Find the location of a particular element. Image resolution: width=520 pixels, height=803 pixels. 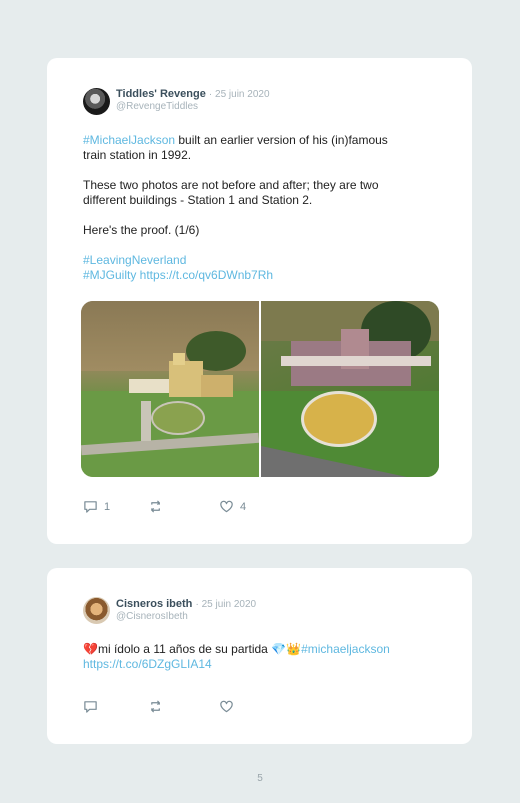

broken-heart-emoji: 💔 is located at coordinates (90, 649).